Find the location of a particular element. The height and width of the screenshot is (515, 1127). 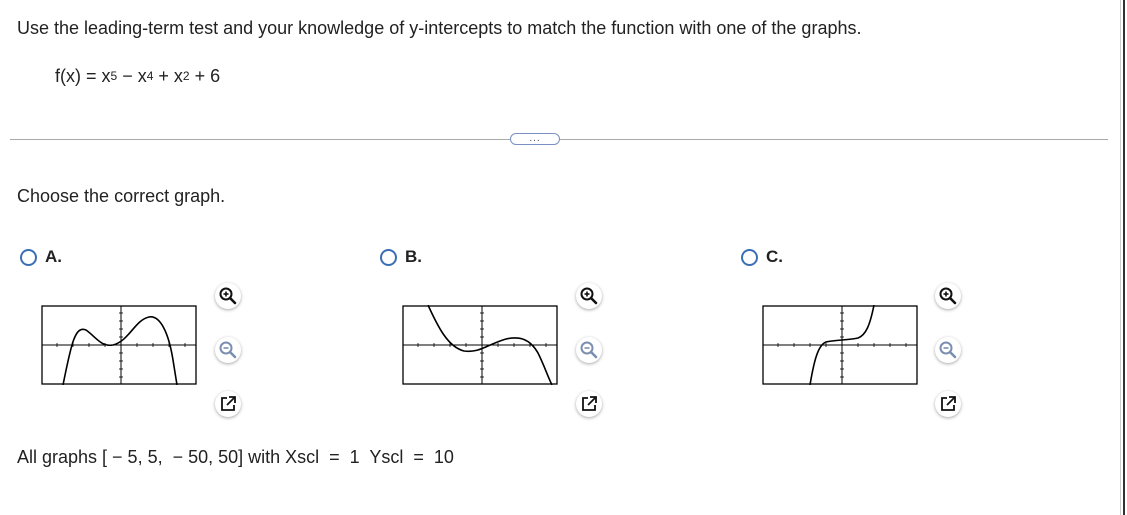

option-c-label: C. is located at coordinates (774, 256).